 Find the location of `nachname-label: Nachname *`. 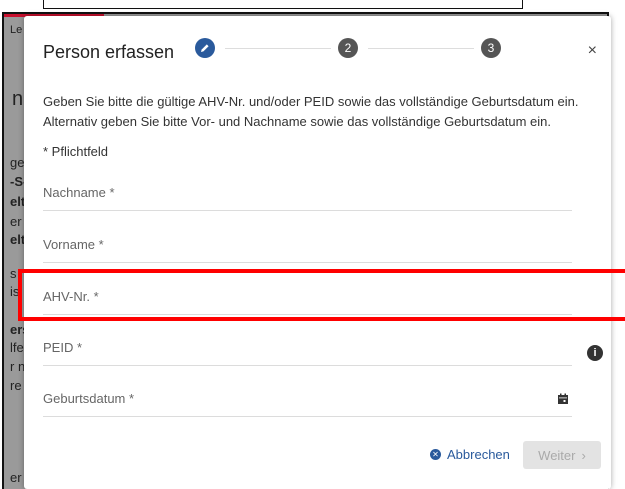

nachname-label: Nachname * is located at coordinates (79, 192).